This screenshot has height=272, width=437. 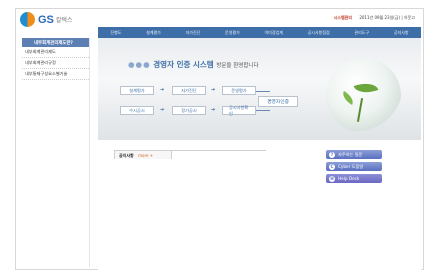 I want to click on user-name: 시스템관리, so click(x=343, y=17).